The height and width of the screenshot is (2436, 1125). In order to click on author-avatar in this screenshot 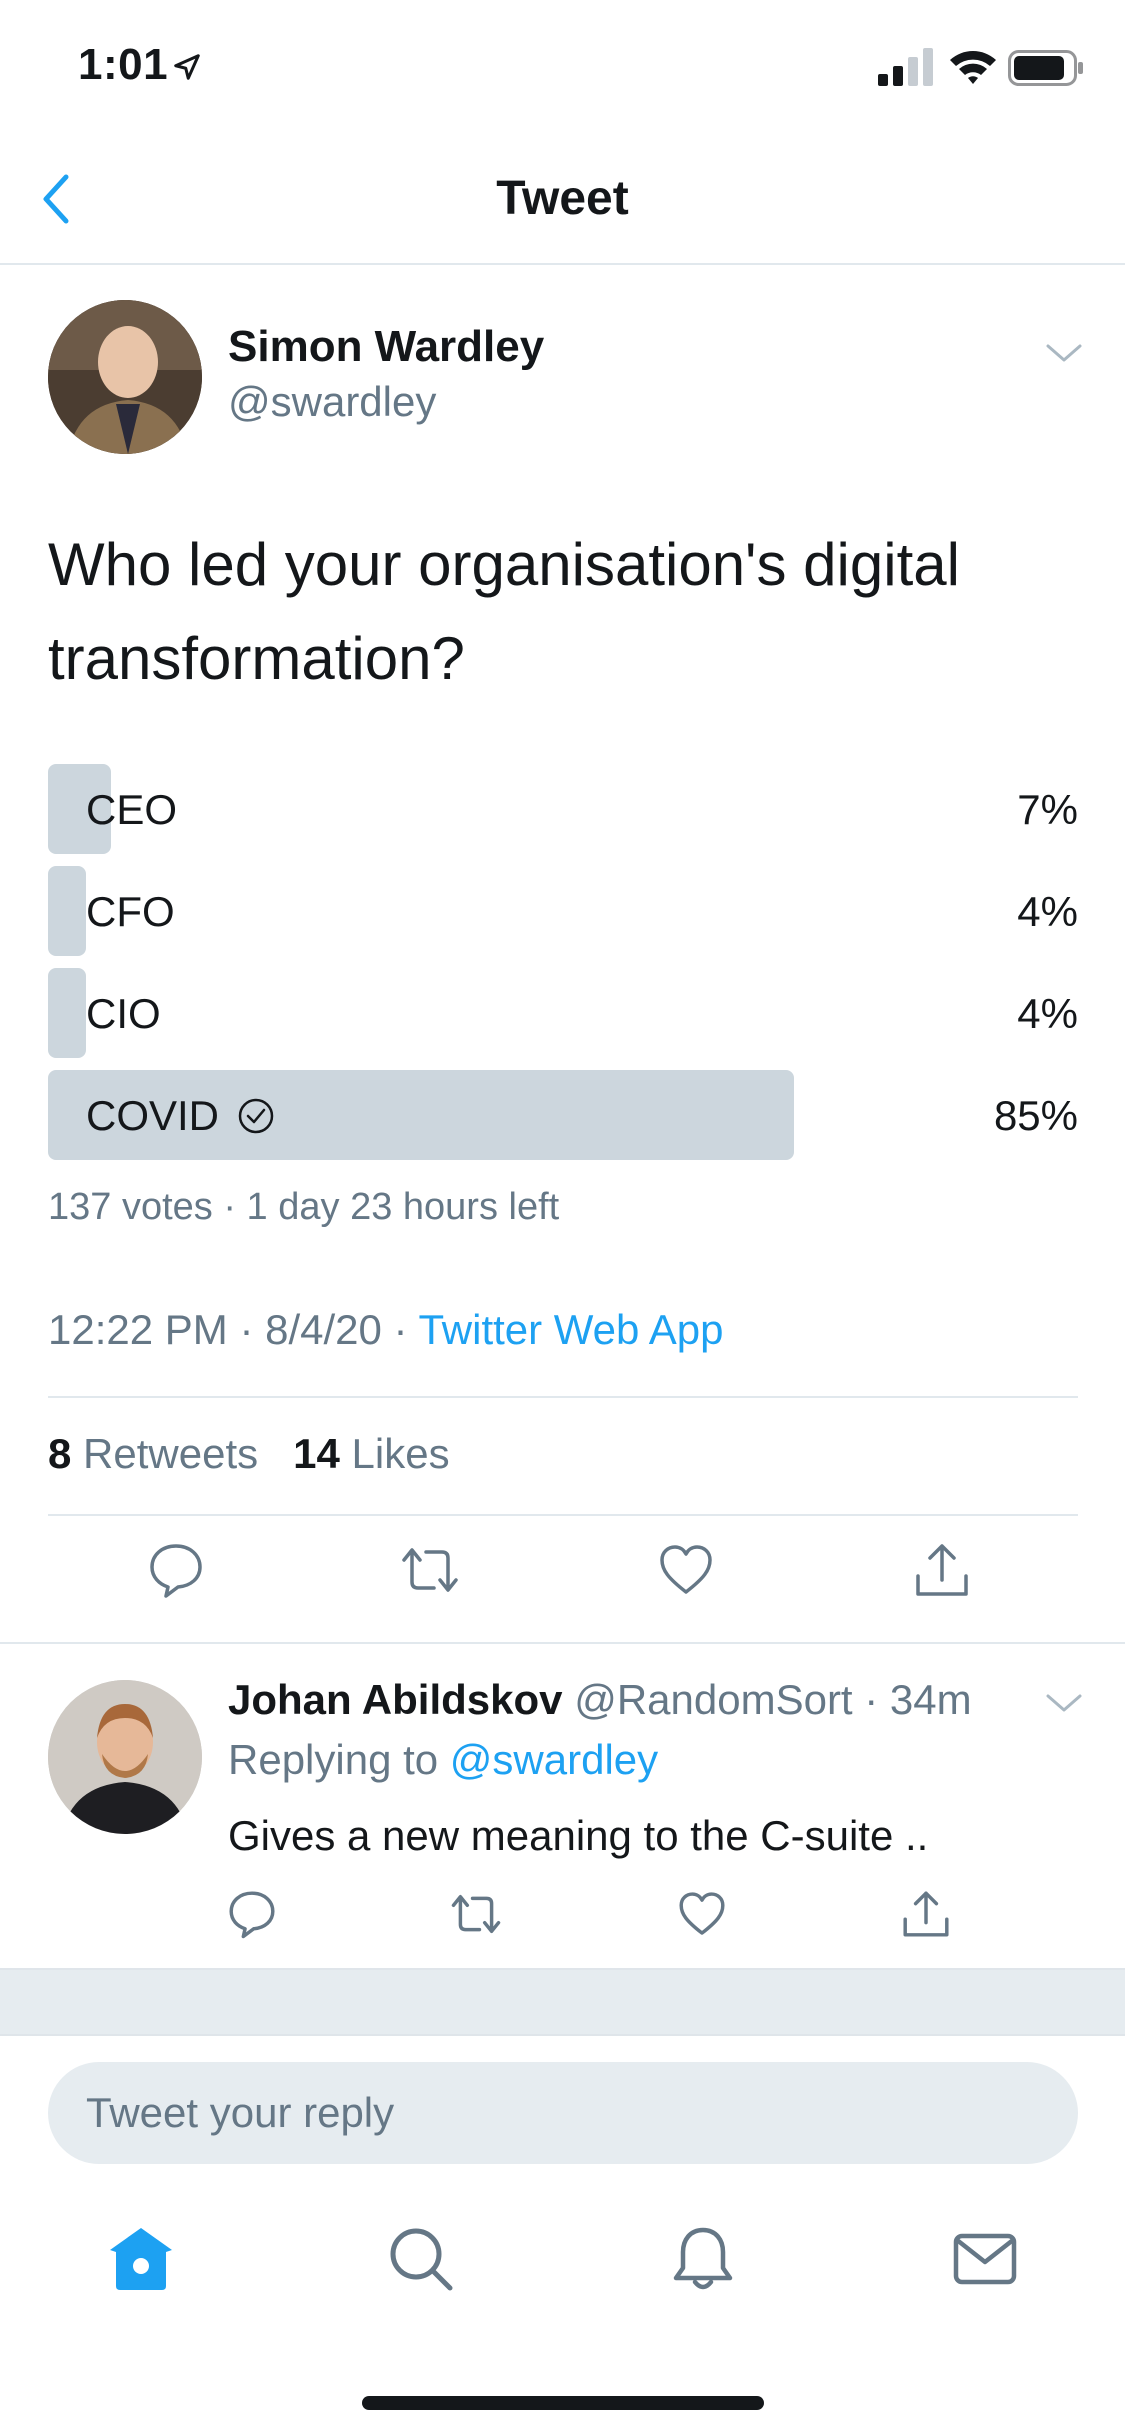, I will do `click(125, 377)`.